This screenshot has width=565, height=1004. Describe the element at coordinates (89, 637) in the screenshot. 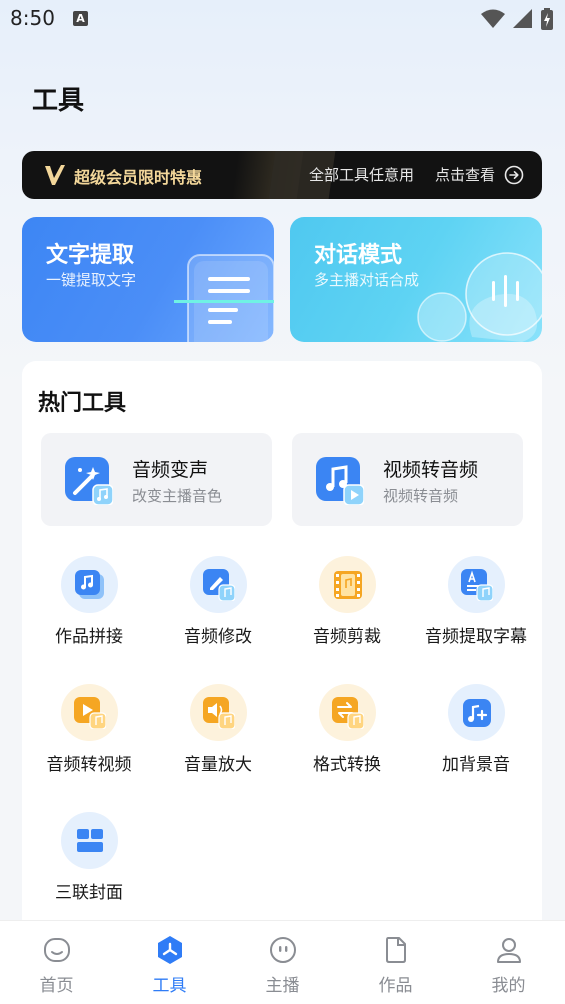

I see `tool-label: 作品拼接` at that location.